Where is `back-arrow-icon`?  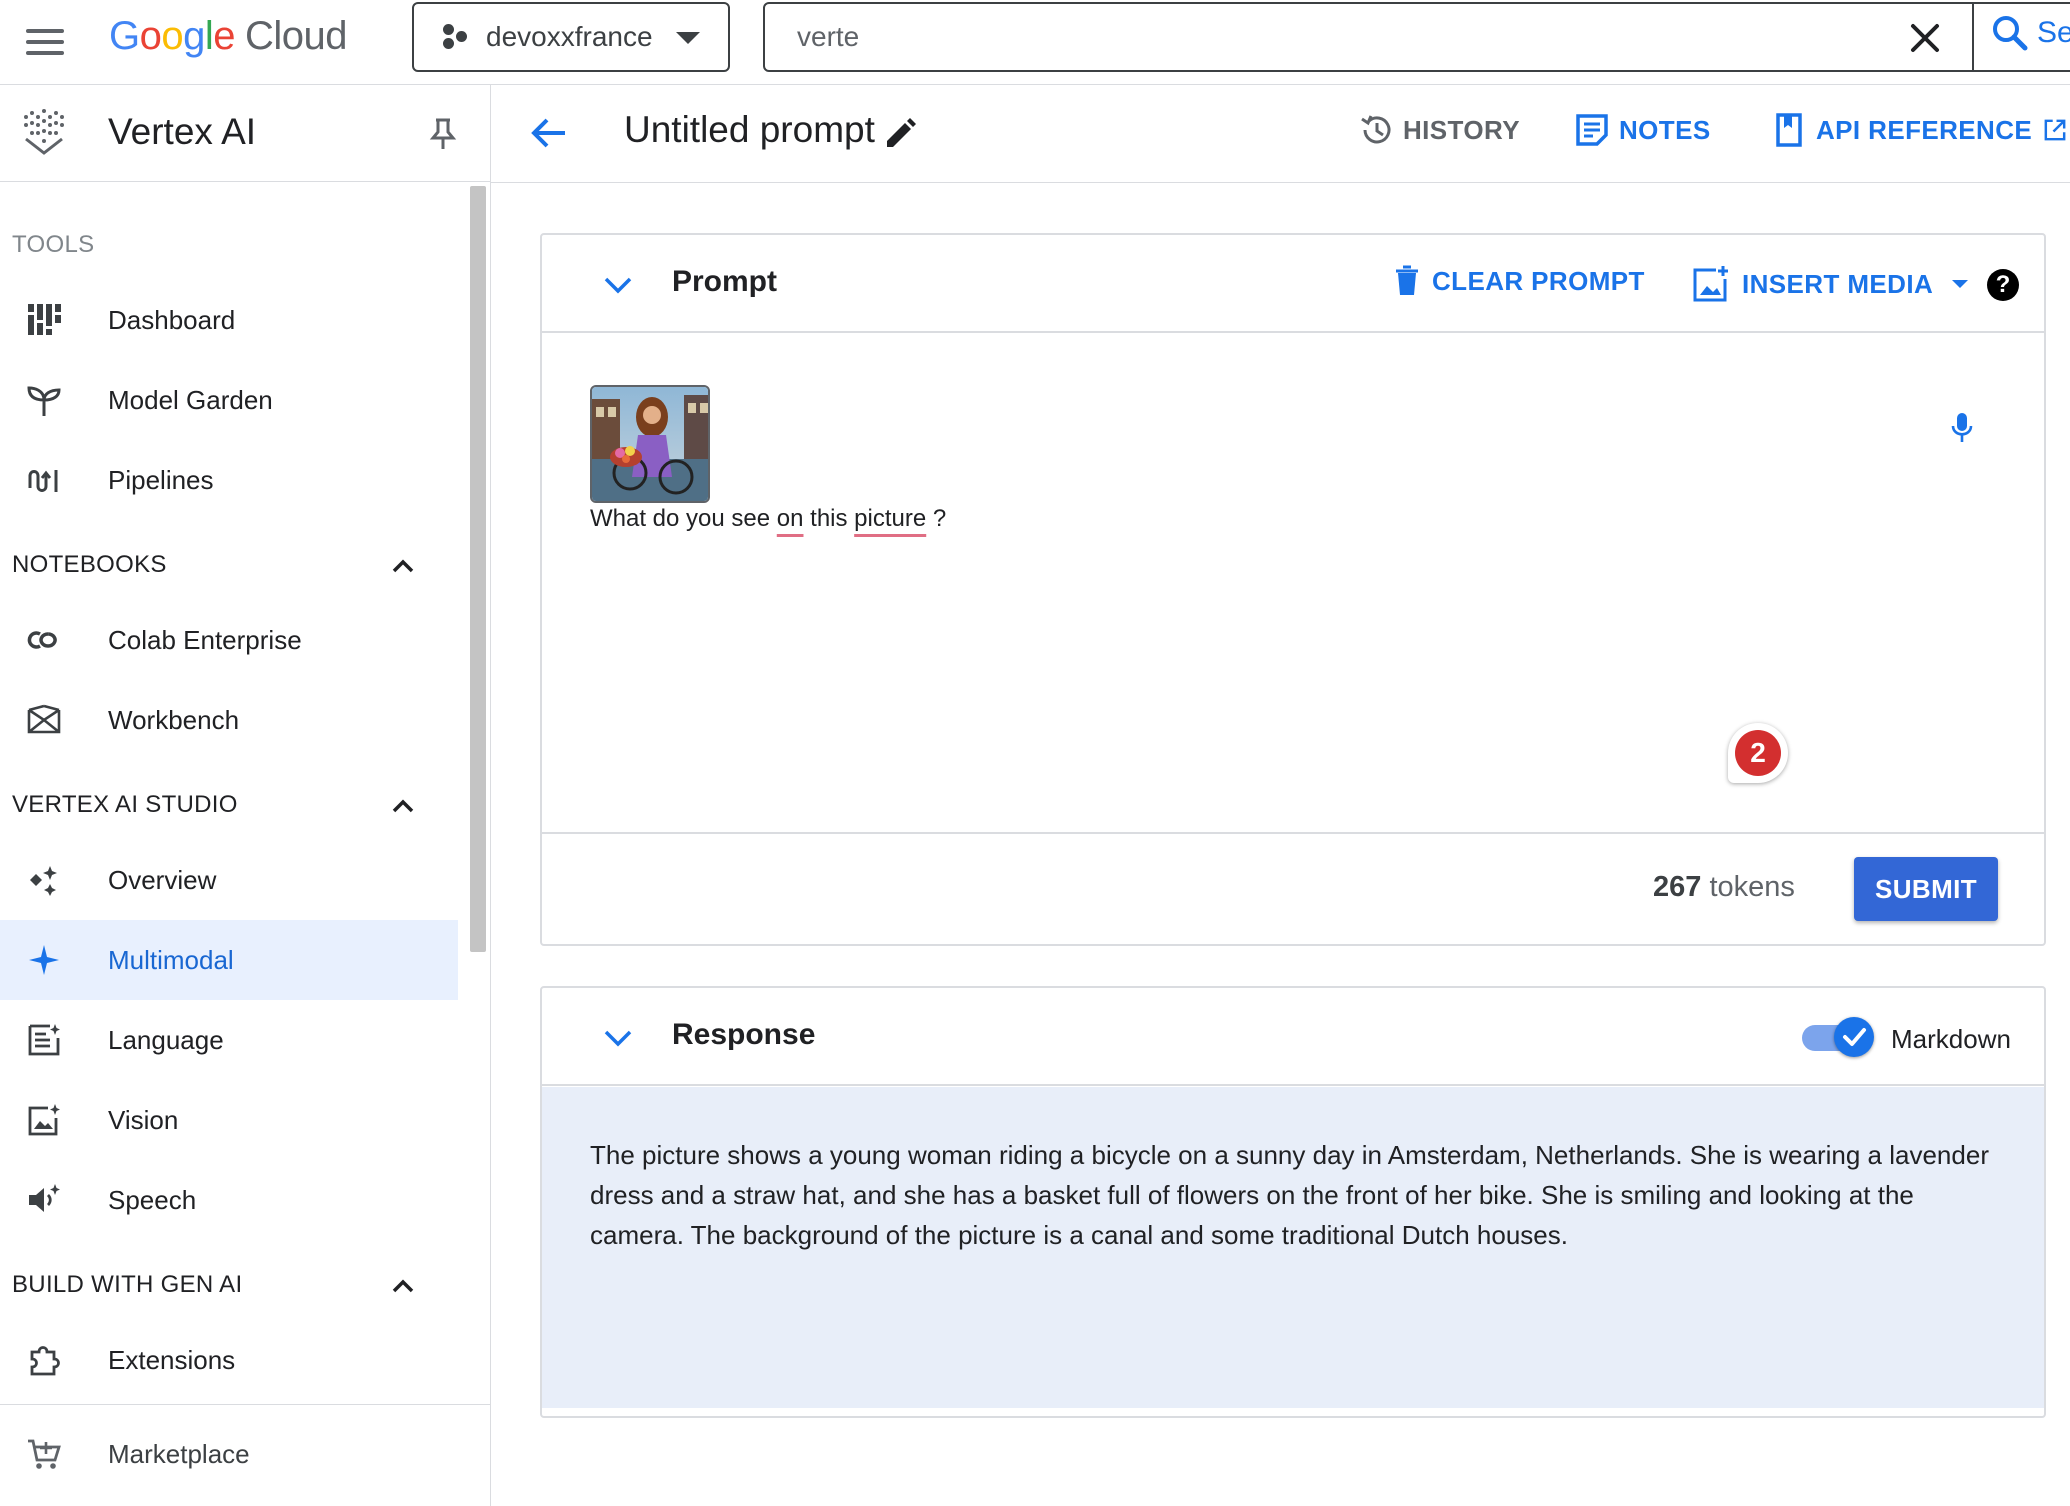
back-arrow-icon is located at coordinates (549, 133).